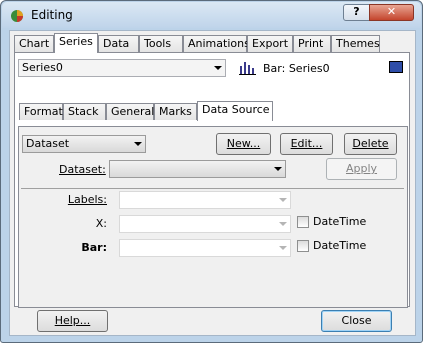 The height and width of the screenshot is (343, 423). What do you see at coordinates (42, 67) in the screenshot?
I see `series-select-value: Series0` at bounding box center [42, 67].